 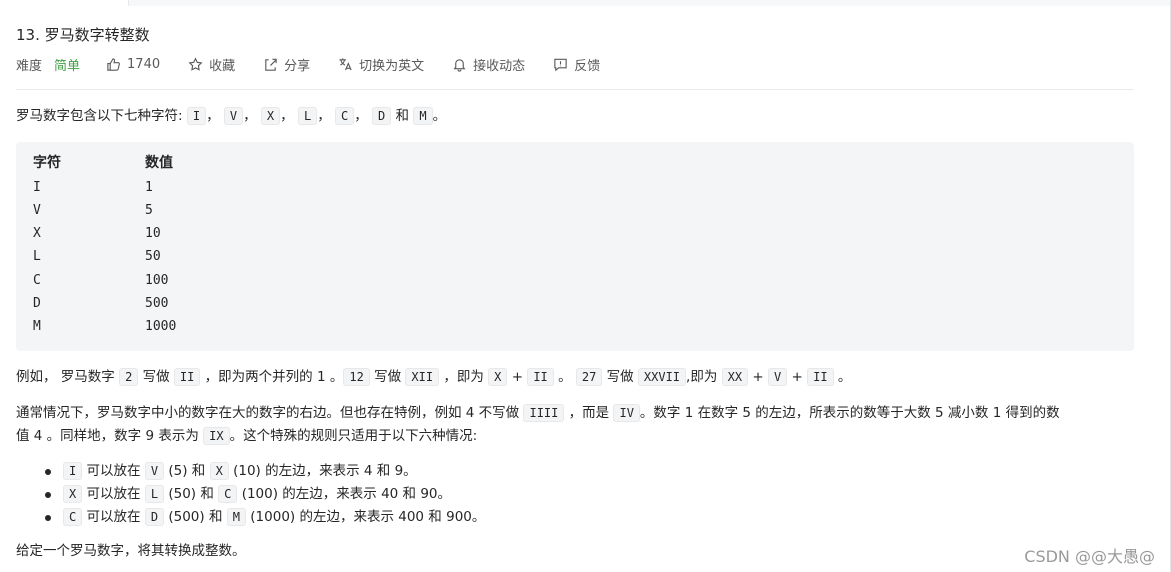 I want to click on share-button: 分享, so click(x=286, y=64).